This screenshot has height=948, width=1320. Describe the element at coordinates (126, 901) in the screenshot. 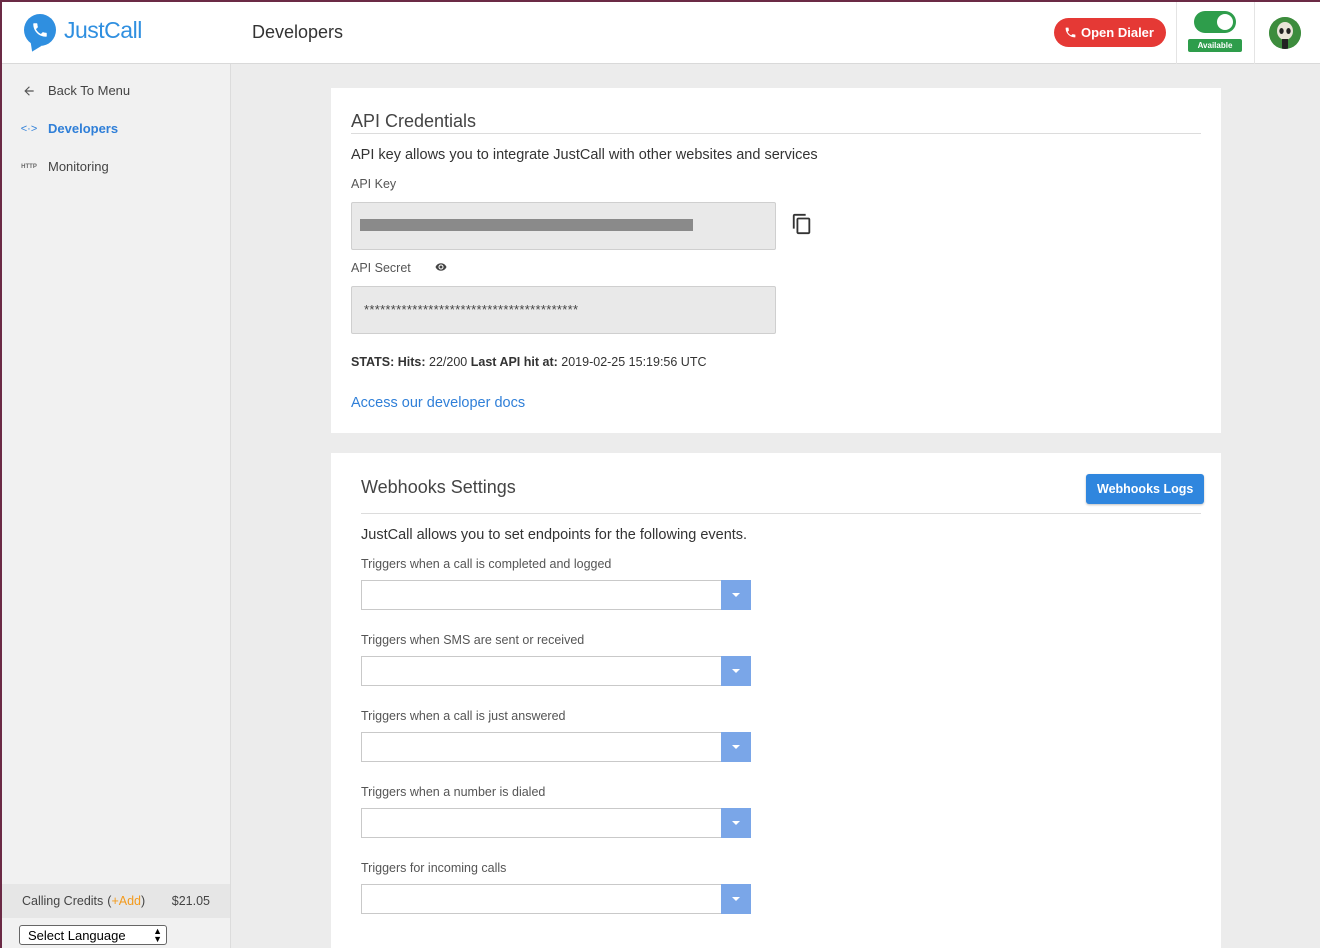

I see `add-credits-link: +Add` at that location.